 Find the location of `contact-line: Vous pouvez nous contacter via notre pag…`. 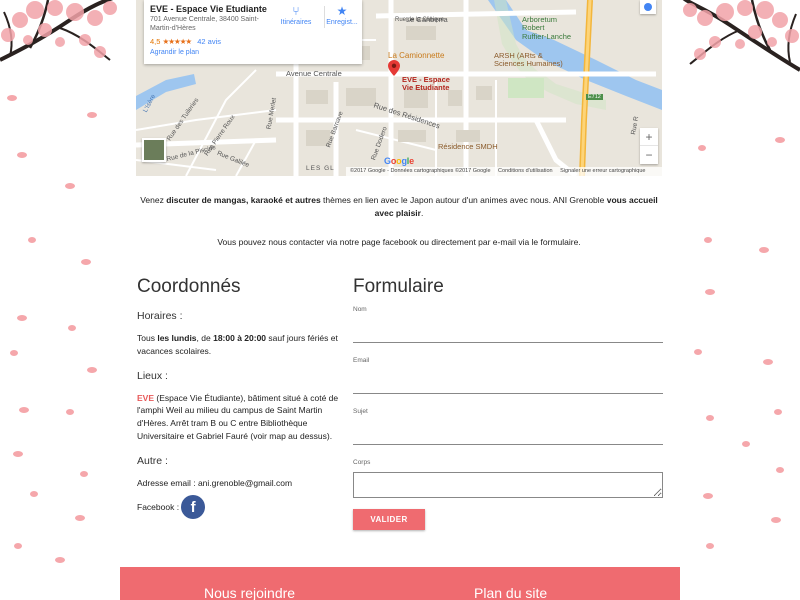

contact-line: Vous pouvez nous contacter via notre pag… is located at coordinates (399, 242).